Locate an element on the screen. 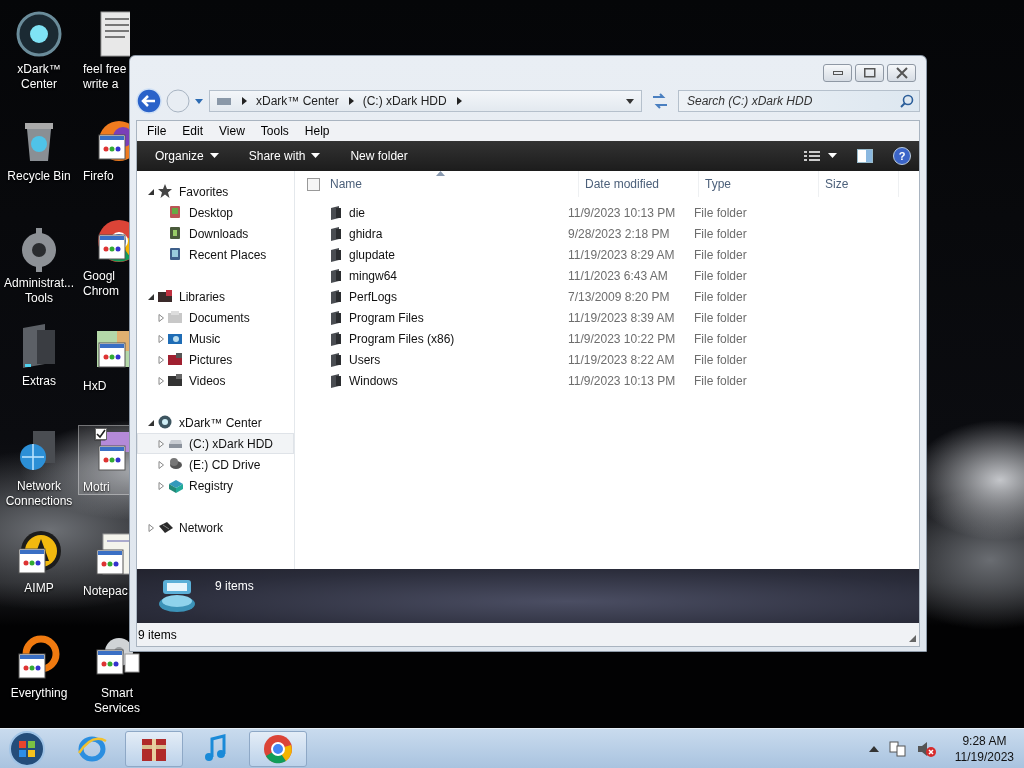  search-field: Search (C:) xDark HDD is located at coordinates (799, 101).